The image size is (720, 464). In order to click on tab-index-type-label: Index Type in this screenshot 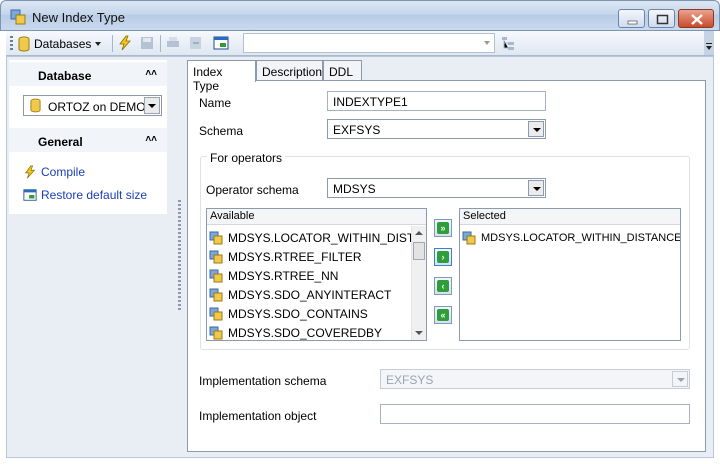, I will do `click(208, 79)`.